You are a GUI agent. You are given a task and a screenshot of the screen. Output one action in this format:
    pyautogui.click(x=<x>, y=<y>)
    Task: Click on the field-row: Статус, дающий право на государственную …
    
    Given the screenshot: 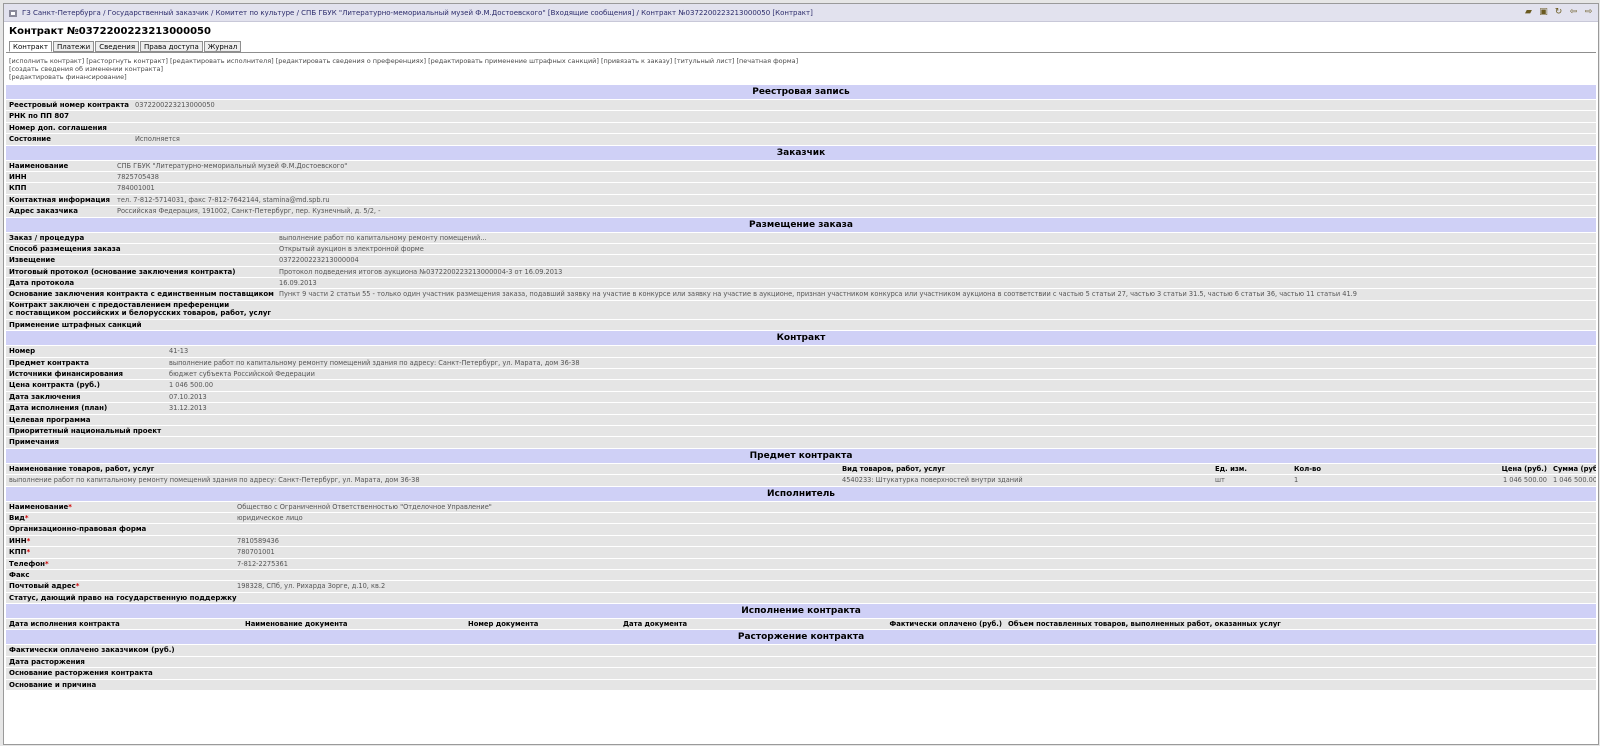 What is the action you would take?
    pyautogui.click(x=801, y=597)
    